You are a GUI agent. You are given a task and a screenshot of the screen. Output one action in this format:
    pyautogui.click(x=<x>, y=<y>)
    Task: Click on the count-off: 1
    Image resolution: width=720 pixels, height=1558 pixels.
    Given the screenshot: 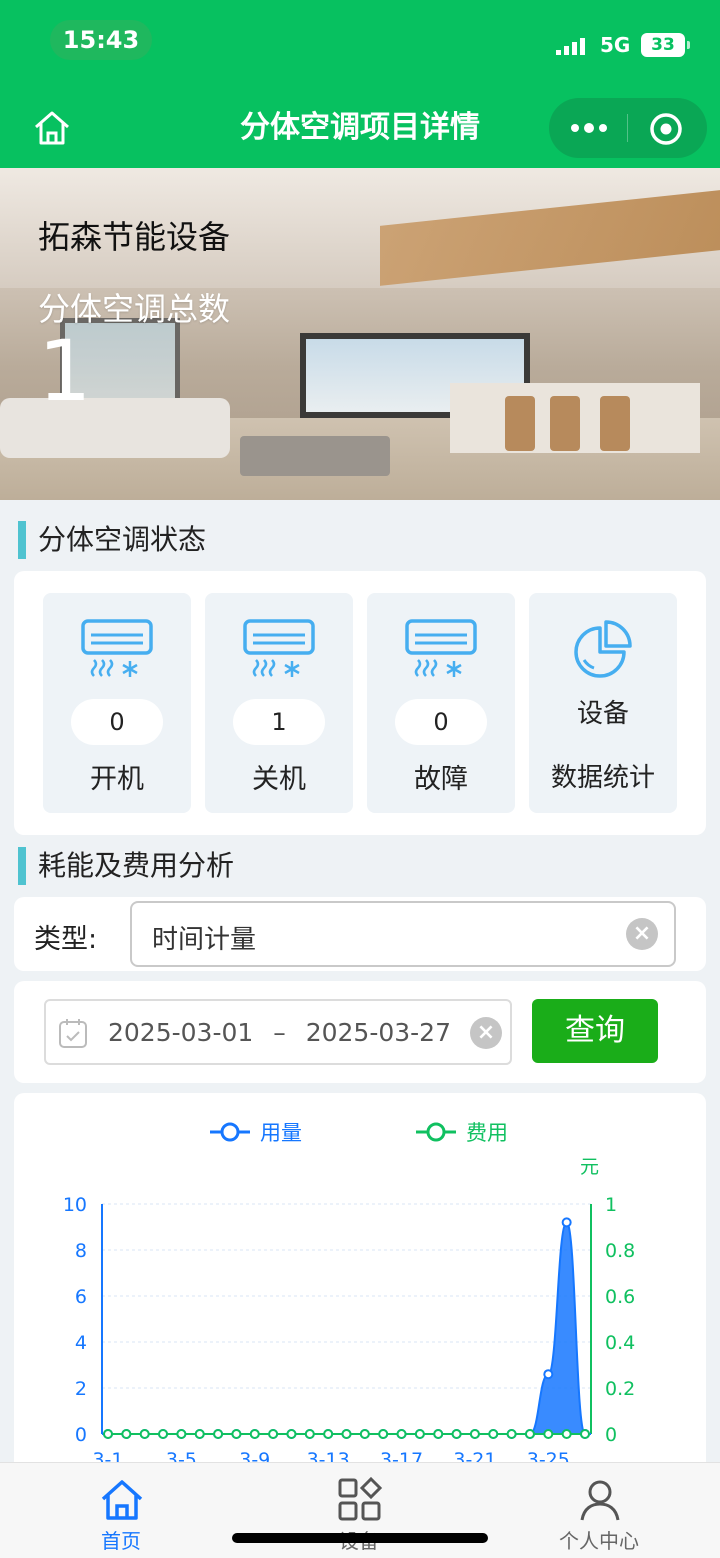 What is the action you would take?
    pyautogui.click(x=279, y=722)
    